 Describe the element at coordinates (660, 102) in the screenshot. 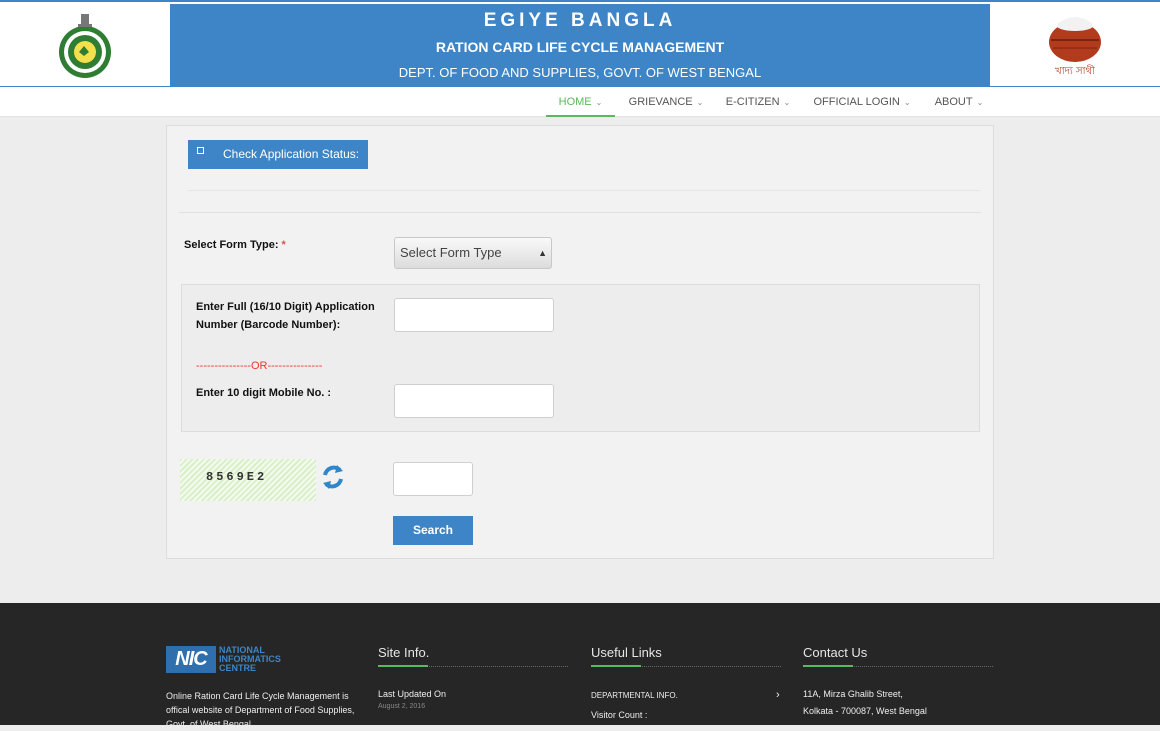

I see `nav-item-label: GRIEVANCE` at that location.